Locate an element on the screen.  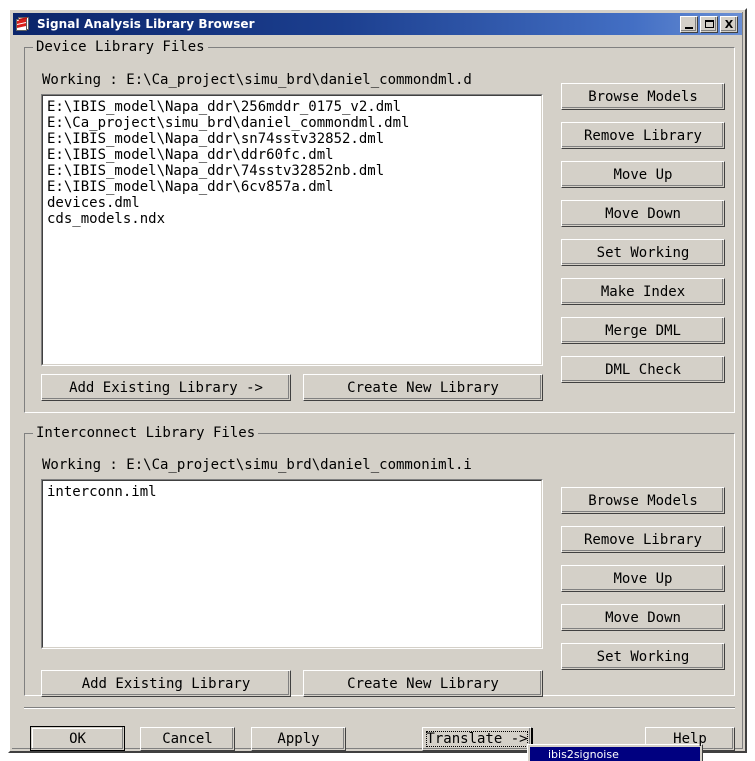
device-move-up-button: Move Up is located at coordinates (643, 174).